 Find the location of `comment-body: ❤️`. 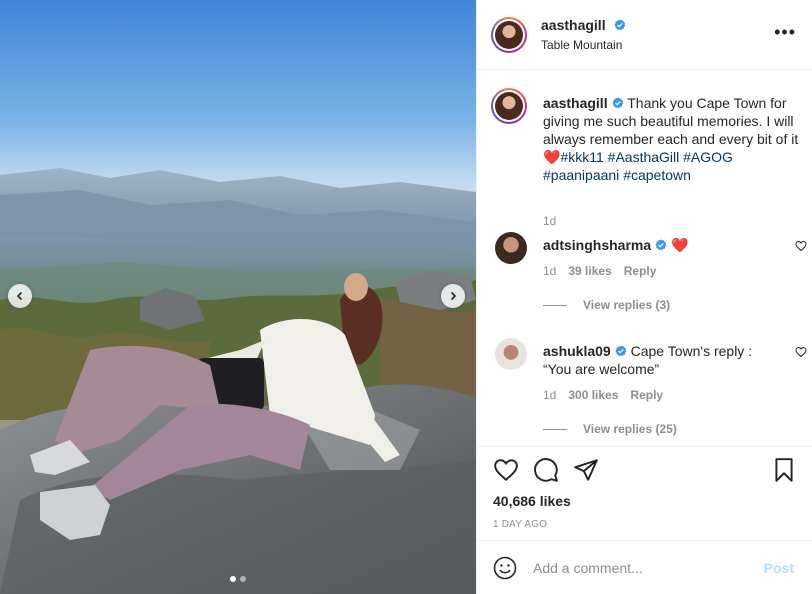

comment-body: ❤️ is located at coordinates (680, 245).